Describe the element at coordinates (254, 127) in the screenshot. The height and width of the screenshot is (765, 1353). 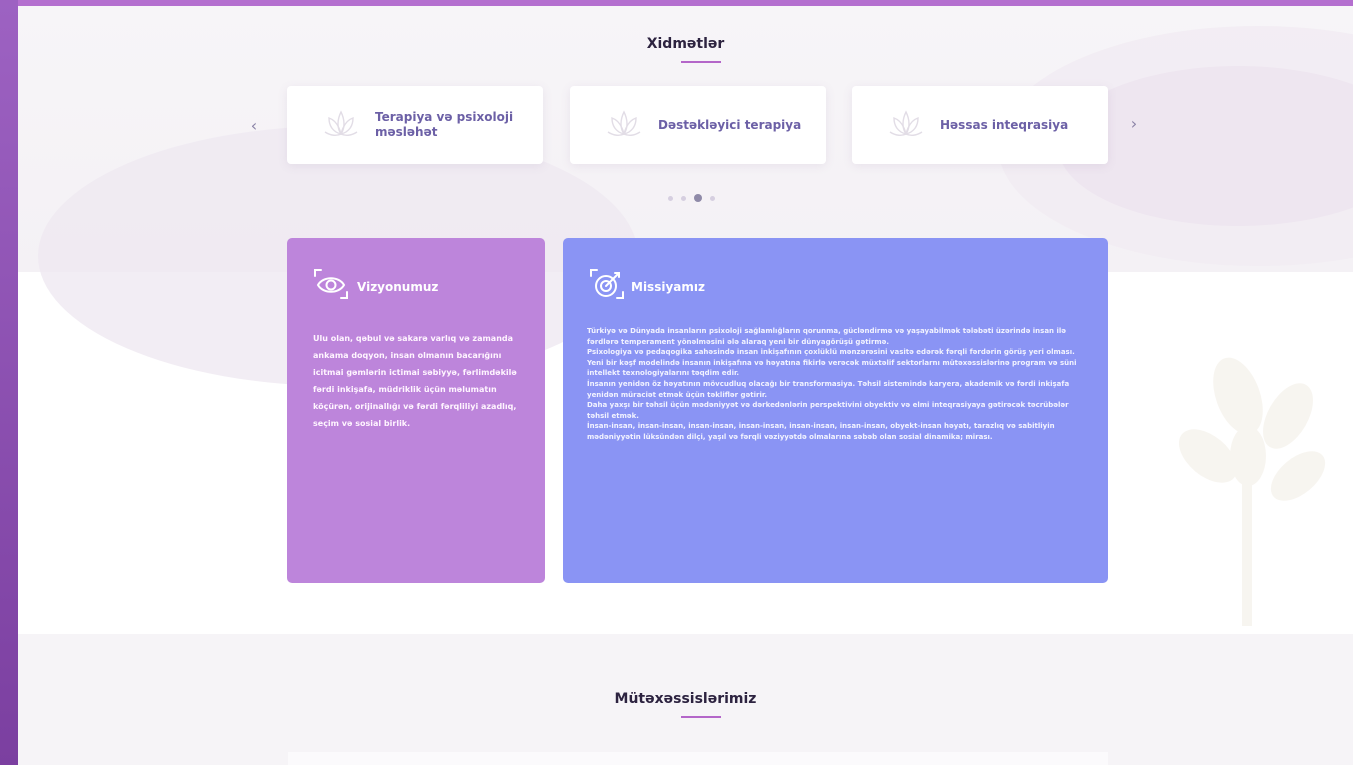
I see `carousel-prev-button: ‹` at that location.